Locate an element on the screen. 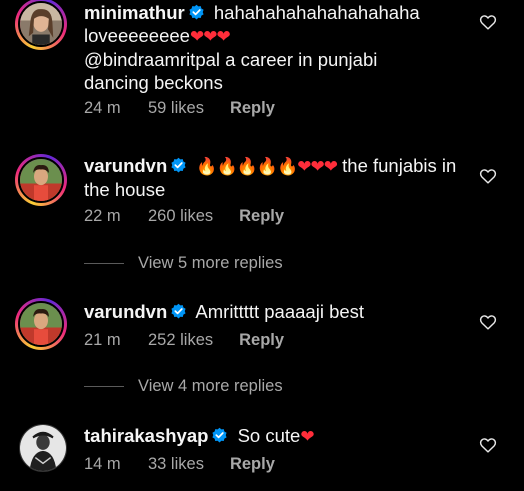 This screenshot has width=524, height=491. comment-text: Amrittttt paaaaji best is located at coordinates (280, 311).